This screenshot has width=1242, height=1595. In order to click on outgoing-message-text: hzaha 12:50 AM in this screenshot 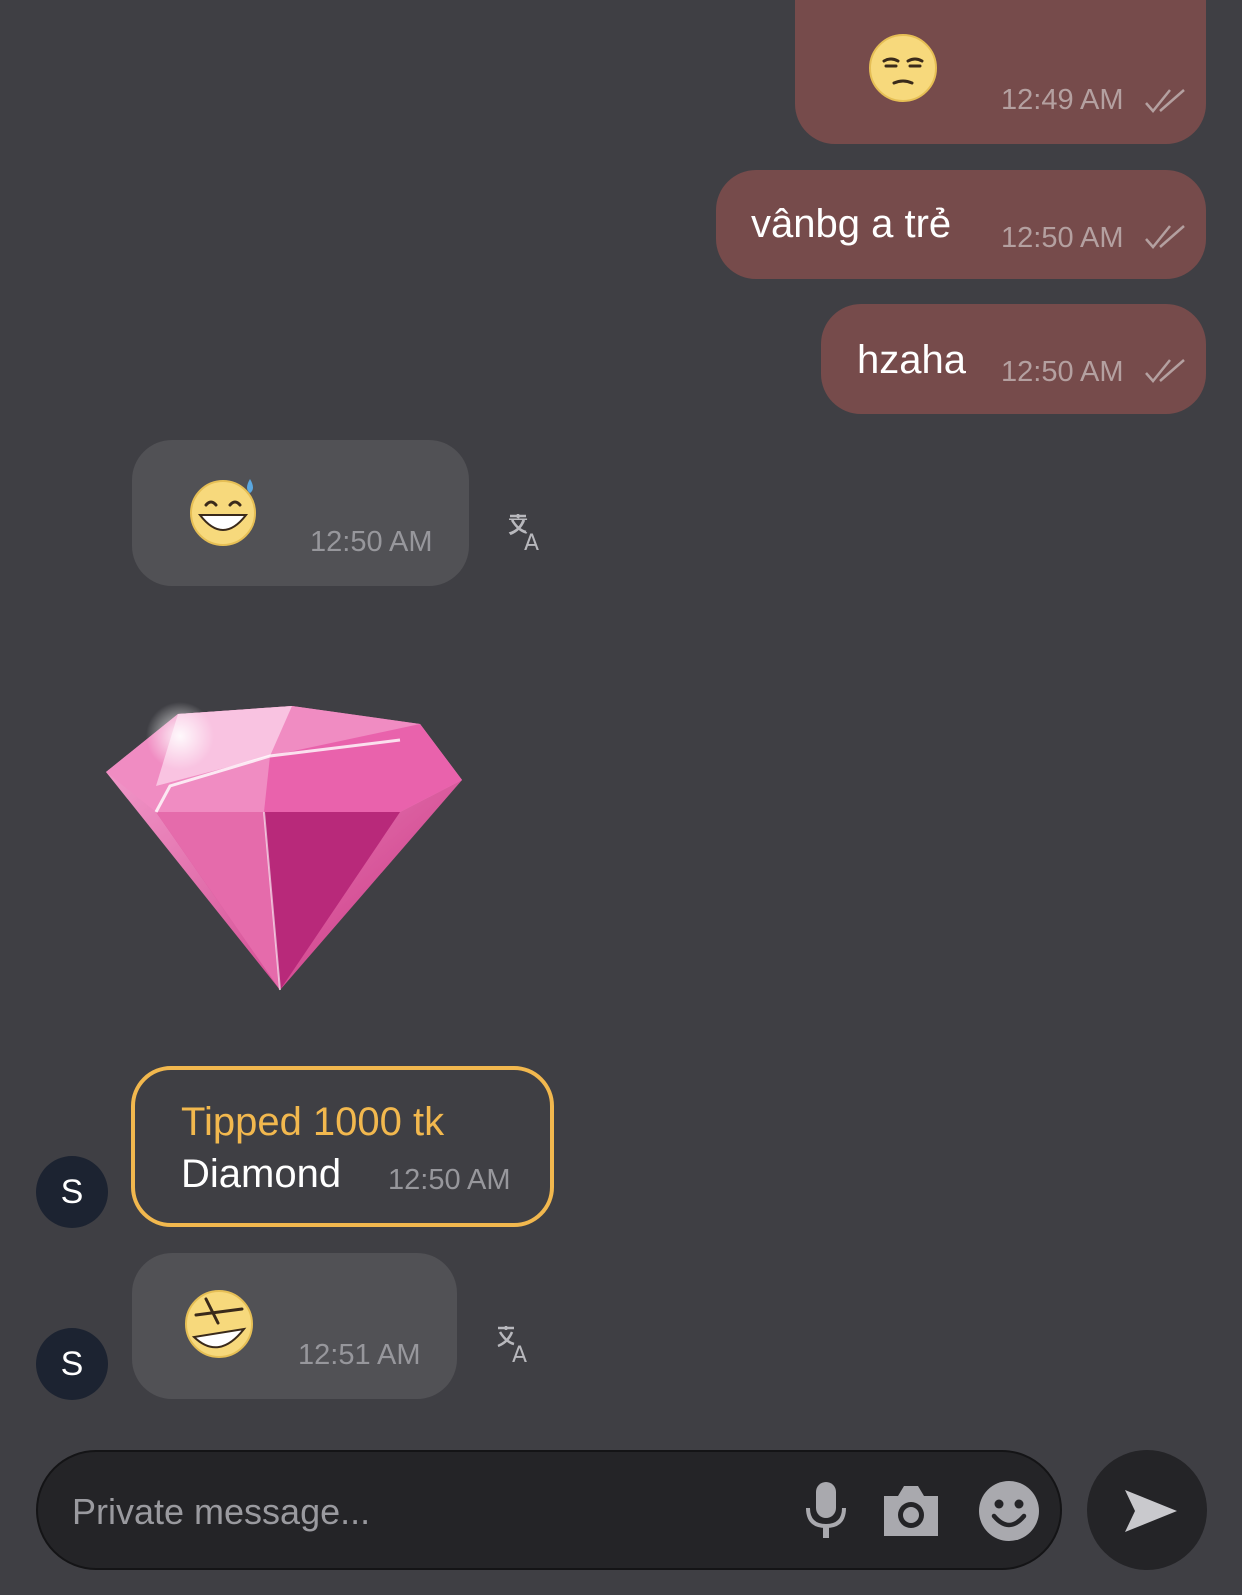, I will do `click(1013, 359)`.